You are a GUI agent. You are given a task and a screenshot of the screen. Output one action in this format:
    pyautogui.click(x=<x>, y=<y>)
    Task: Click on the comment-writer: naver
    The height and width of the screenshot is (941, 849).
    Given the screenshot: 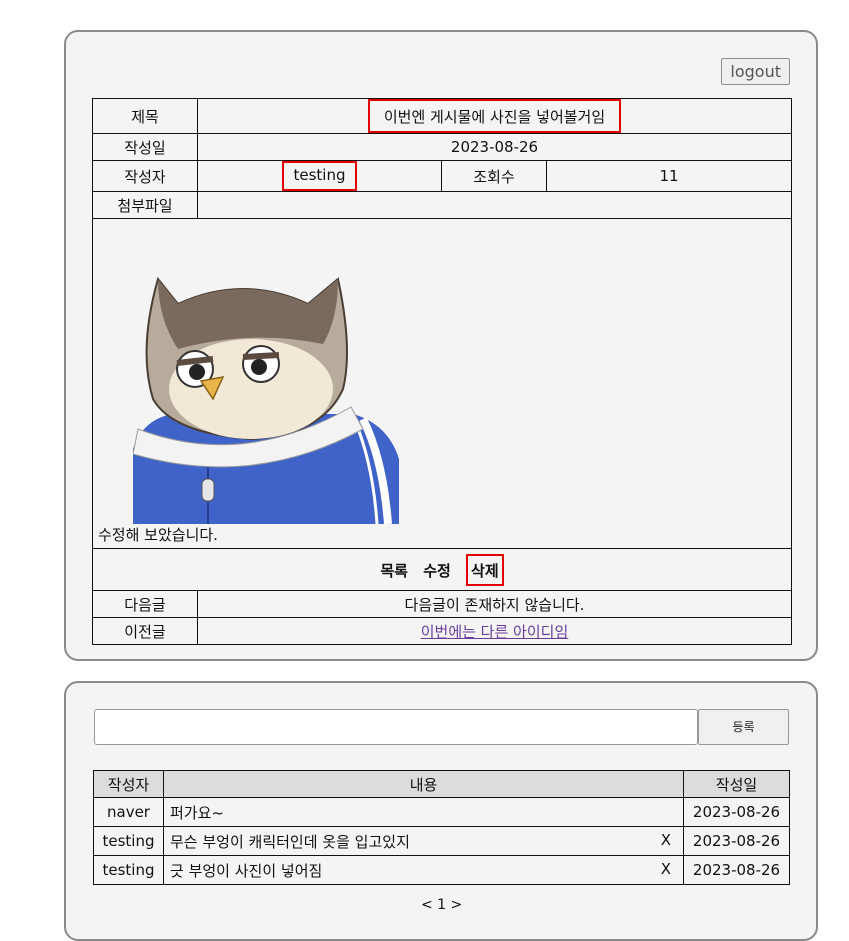 What is the action you would take?
    pyautogui.click(x=128, y=812)
    